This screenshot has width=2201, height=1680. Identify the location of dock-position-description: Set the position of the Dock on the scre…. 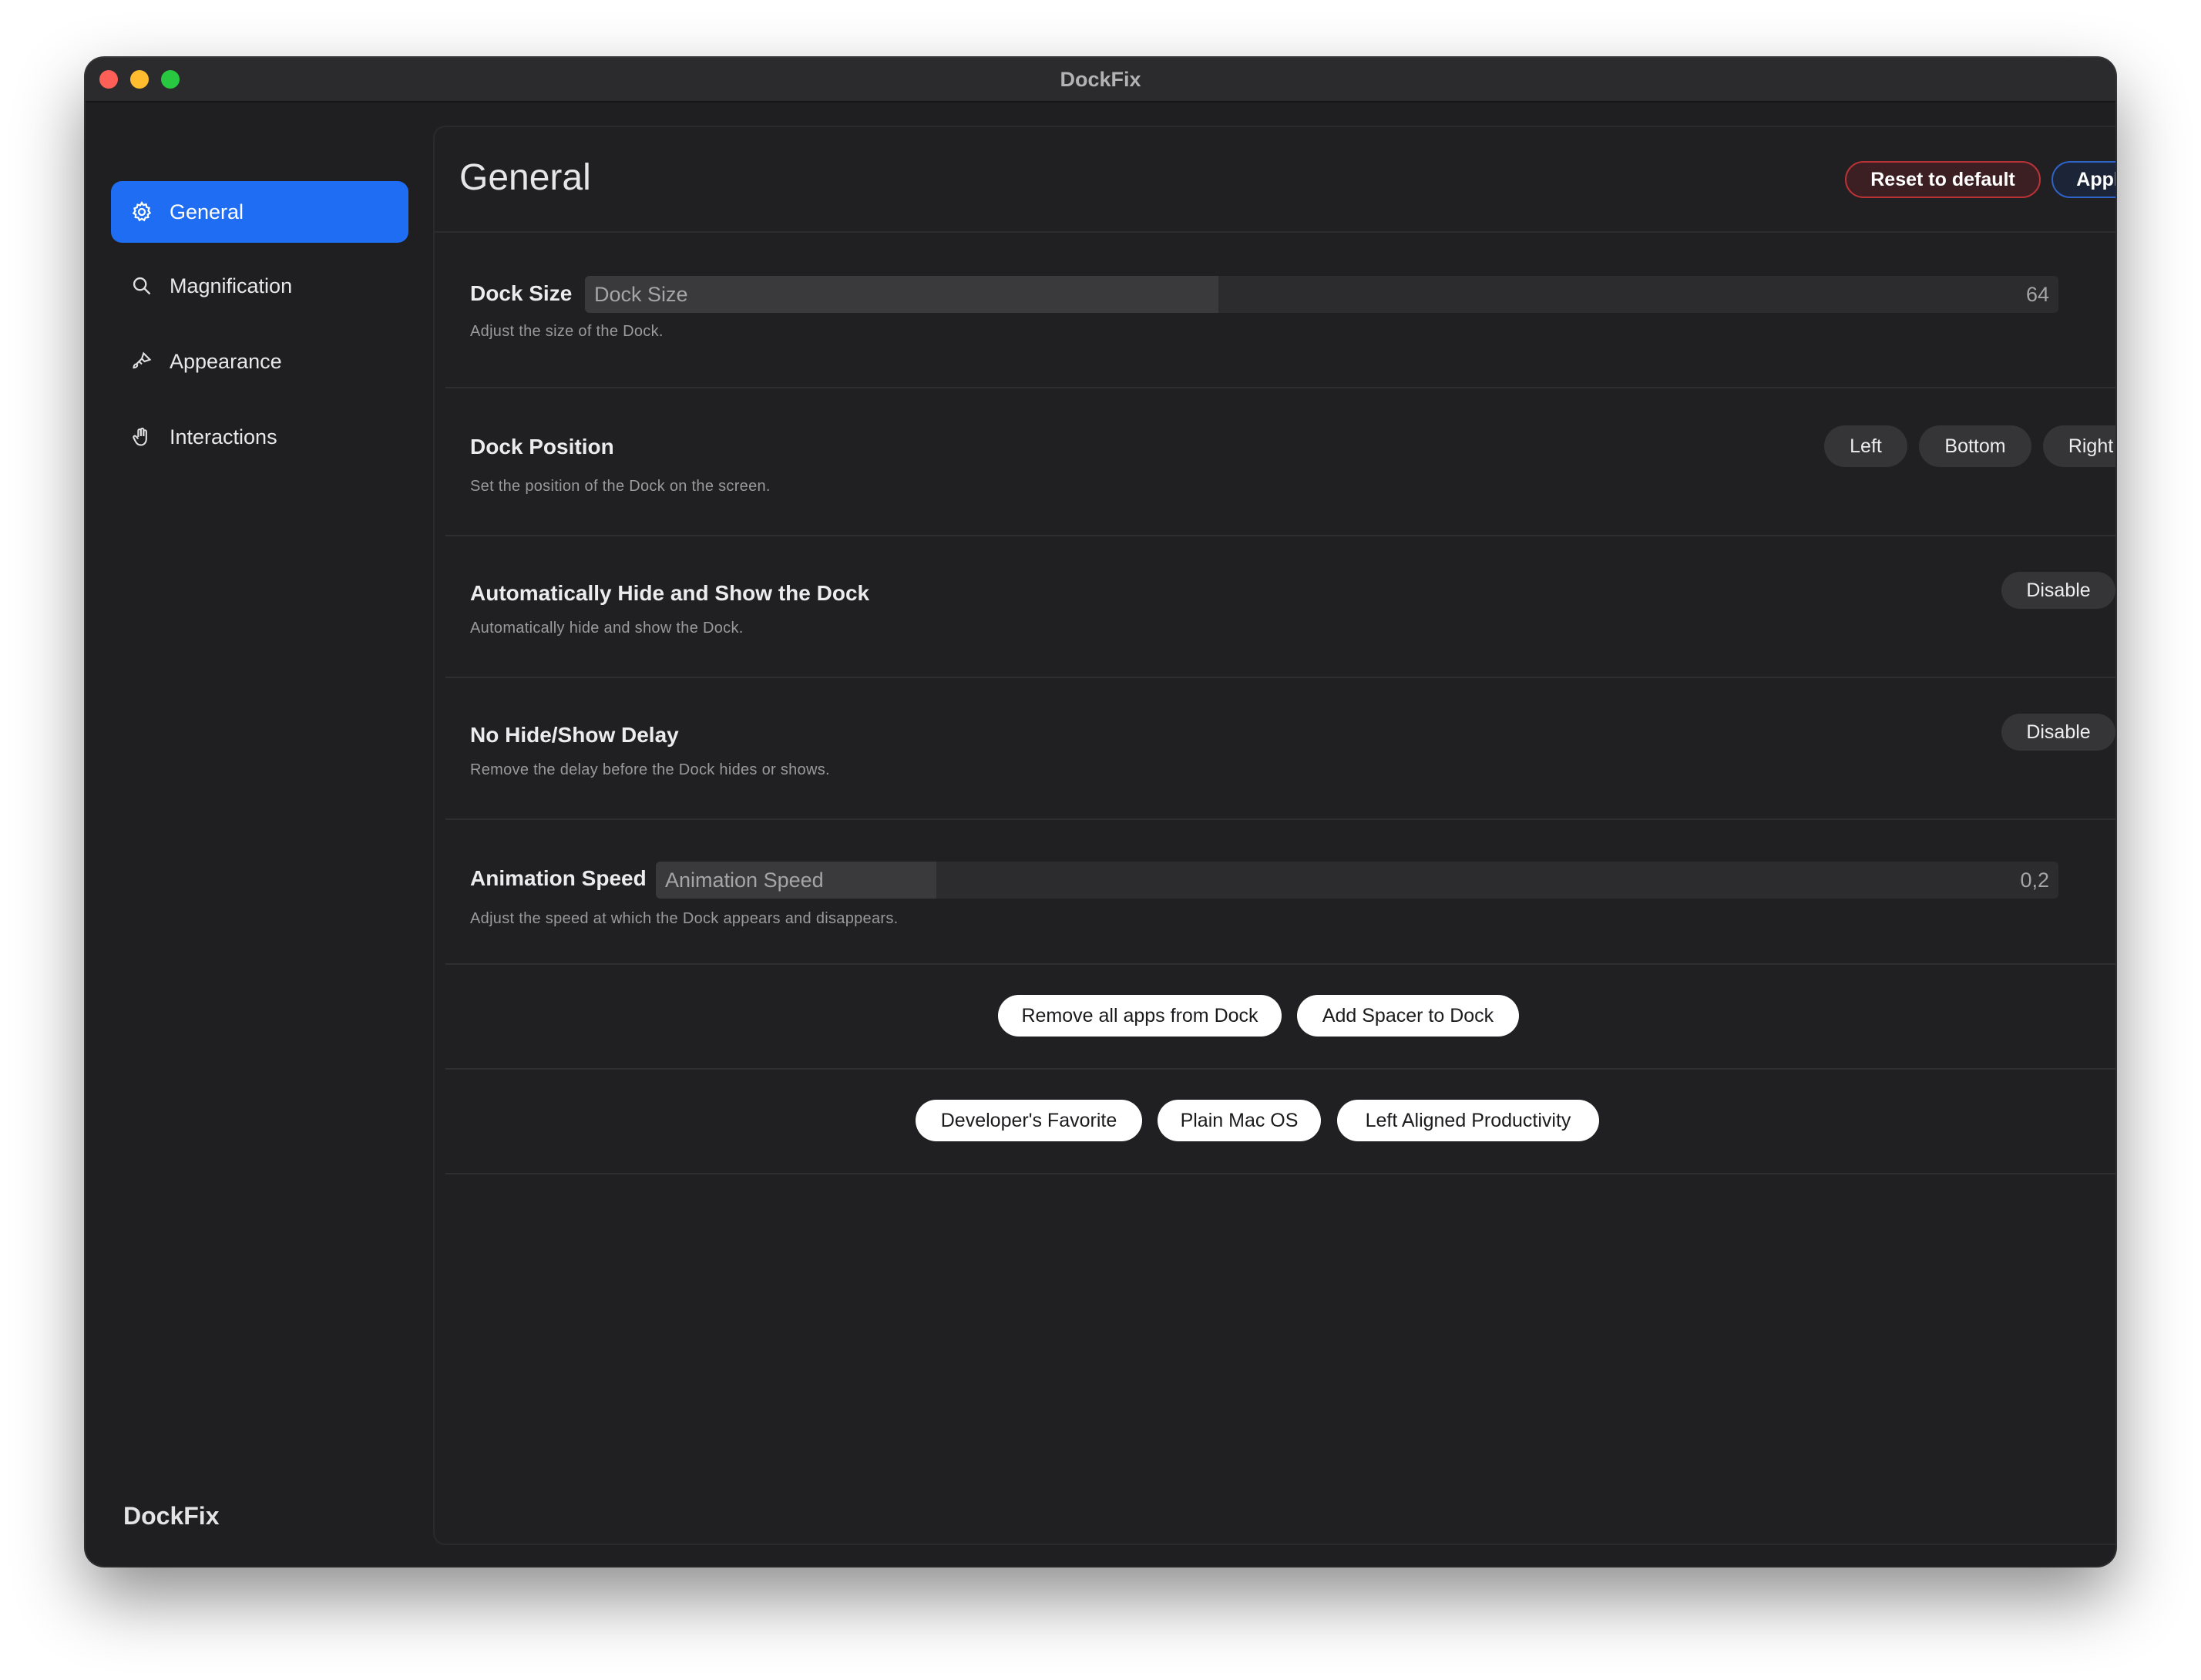
(620, 487).